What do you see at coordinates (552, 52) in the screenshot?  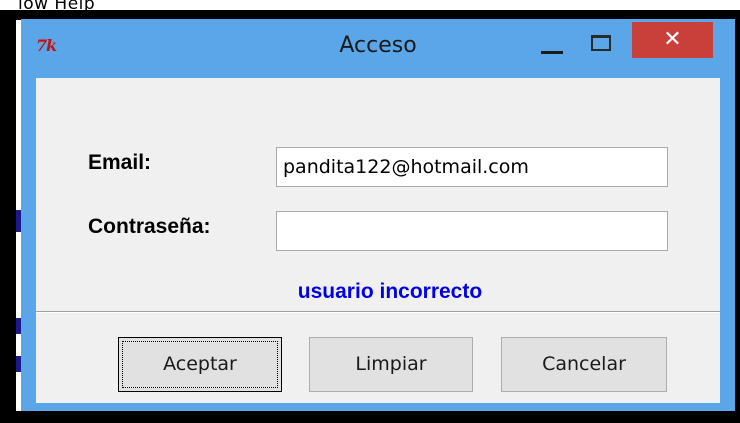 I see `minimize-icon` at bounding box center [552, 52].